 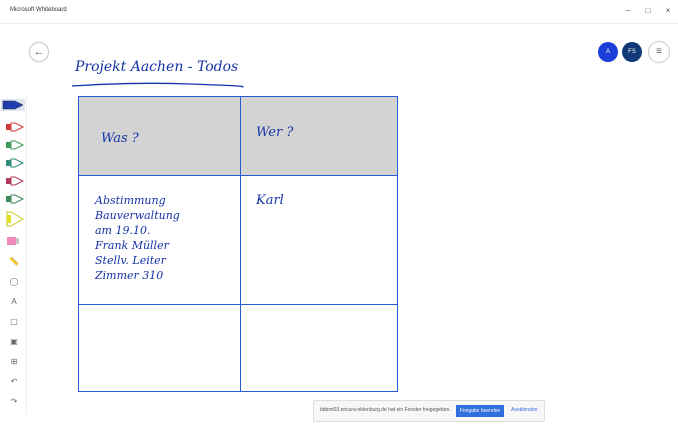 What do you see at coordinates (339, 12) in the screenshot?
I see `title-bar: Microsoft Whiteboard – □ ×` at bounding box center [339, 12].